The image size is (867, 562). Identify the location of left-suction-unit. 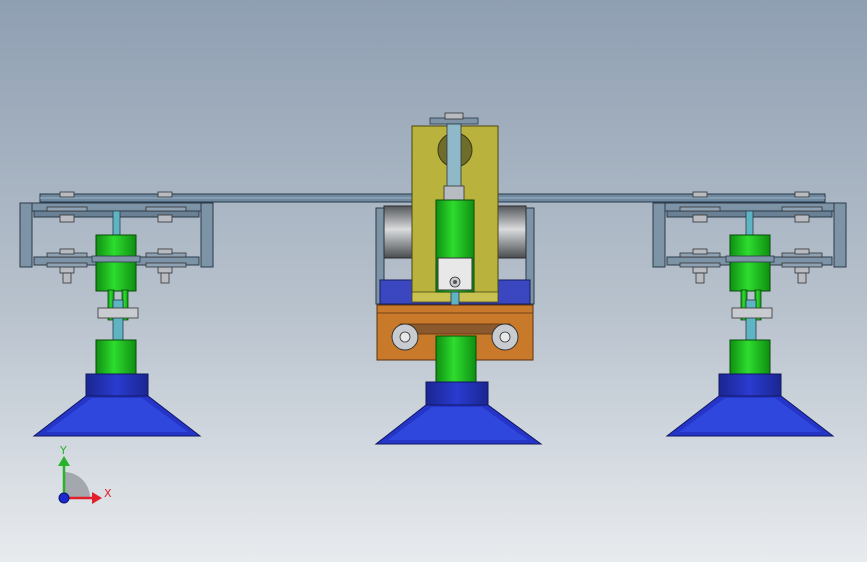
(116, 314).